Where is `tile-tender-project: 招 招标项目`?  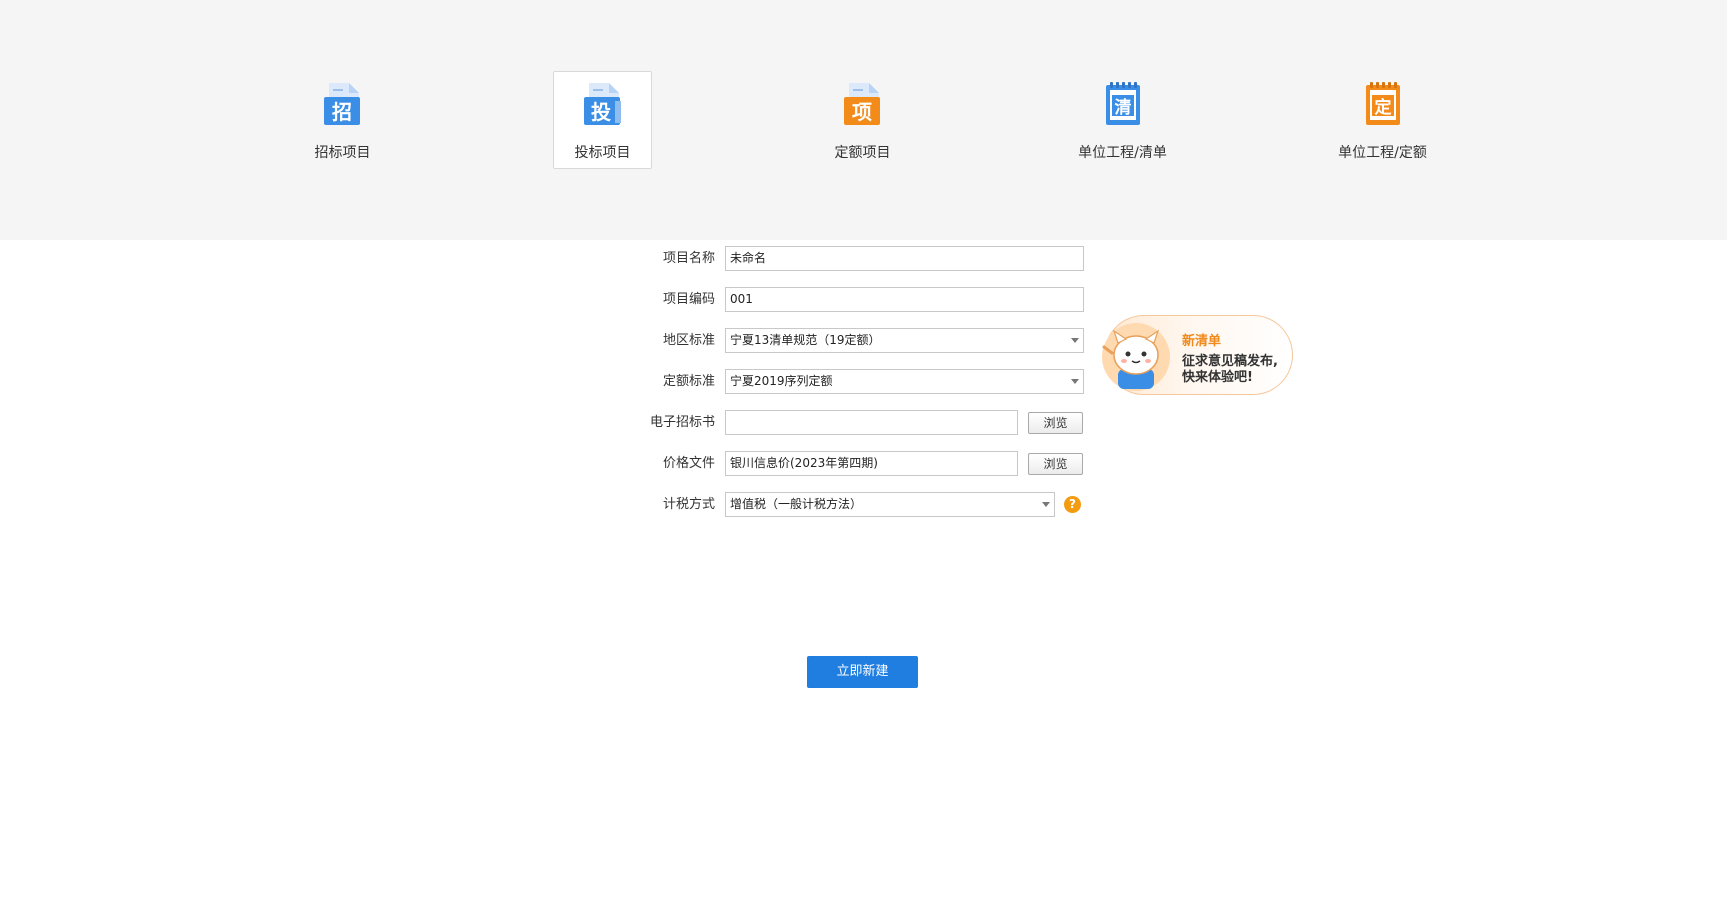
tile-tender-project: 招 招标项目 is located at coordinates (342, 120).